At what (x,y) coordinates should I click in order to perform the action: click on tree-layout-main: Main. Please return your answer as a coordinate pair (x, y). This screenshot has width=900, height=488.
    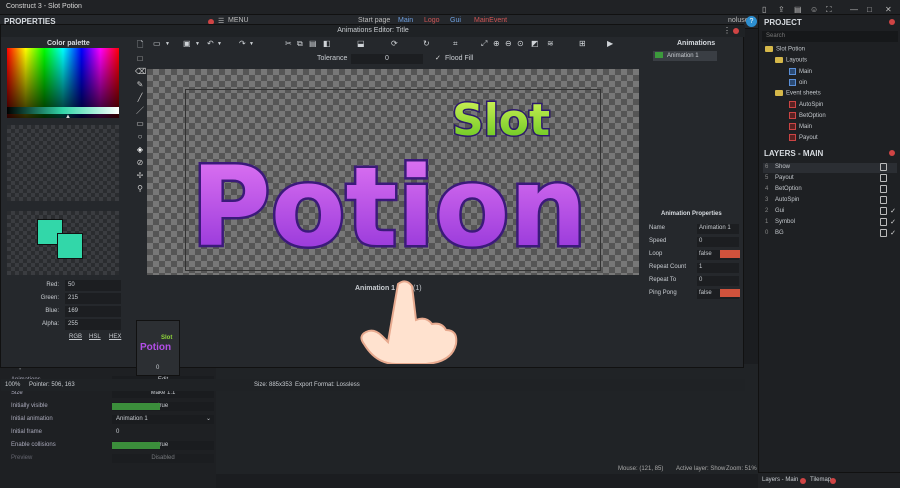
    Looking at the image, I should click on (800, 71).